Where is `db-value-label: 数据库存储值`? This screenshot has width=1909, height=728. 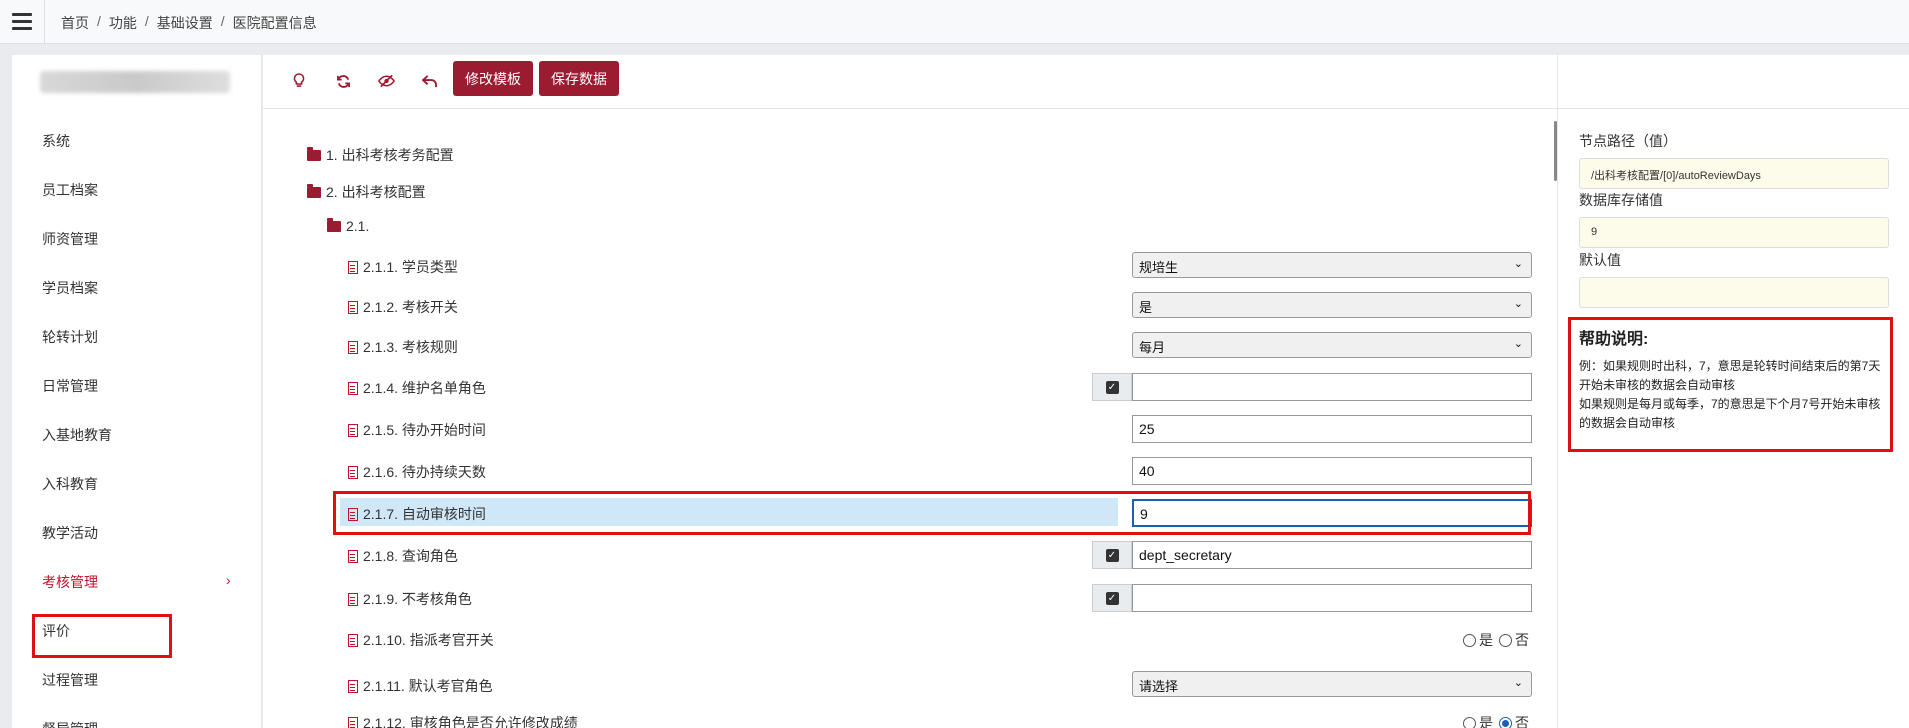 db-value-label: 数据库存储值 is located at coordinates (1621, 200).